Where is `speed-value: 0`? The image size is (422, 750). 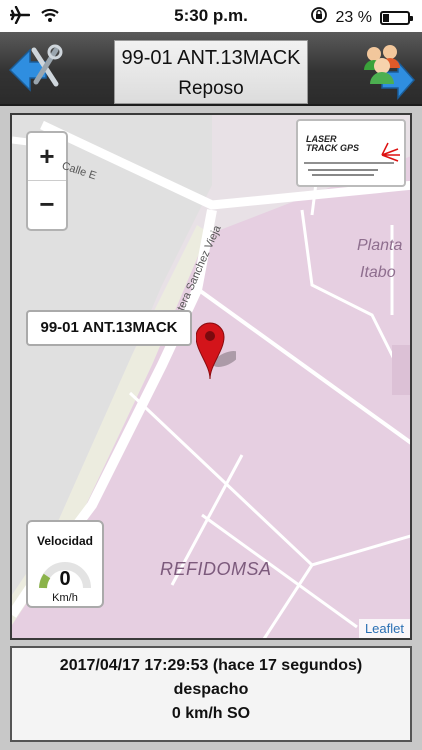 speed-value: 0 is located at coordinates (65, 579).